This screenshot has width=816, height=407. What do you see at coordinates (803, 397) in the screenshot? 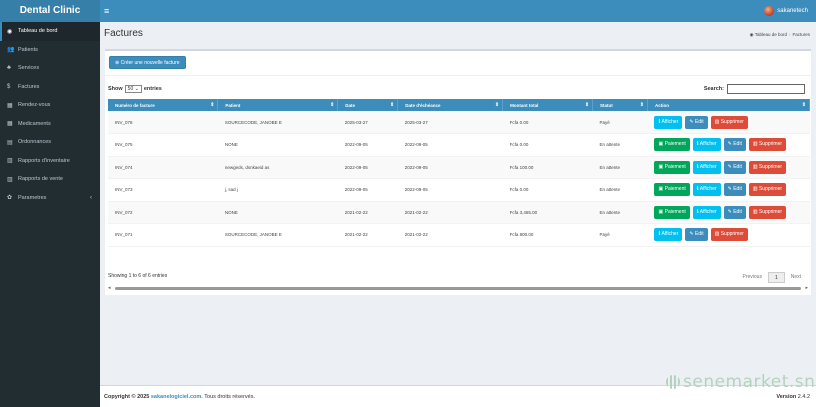
I see `version-number: 2.4.2` at bounding box center [803, 397].